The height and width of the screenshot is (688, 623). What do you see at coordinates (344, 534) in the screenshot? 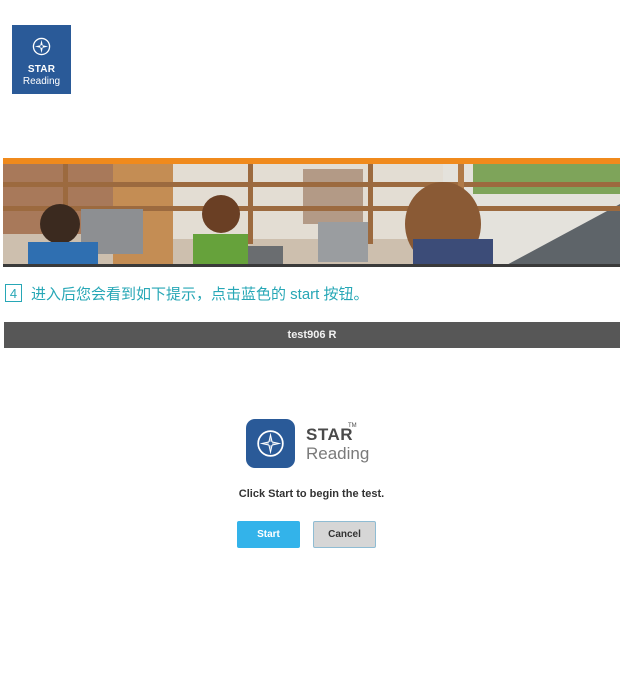
I see `cancel-button: Cancel` at bounding box center [344, 534].